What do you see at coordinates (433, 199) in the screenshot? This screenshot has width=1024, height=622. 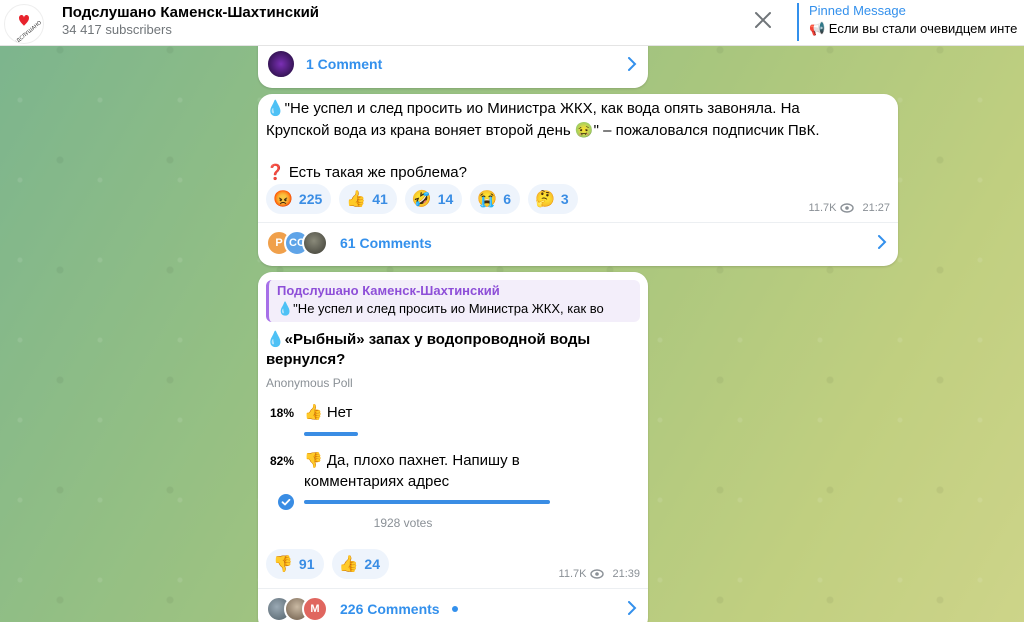 I see `reaction-rofl: 🤣 14` at bounding box center [433, 199].